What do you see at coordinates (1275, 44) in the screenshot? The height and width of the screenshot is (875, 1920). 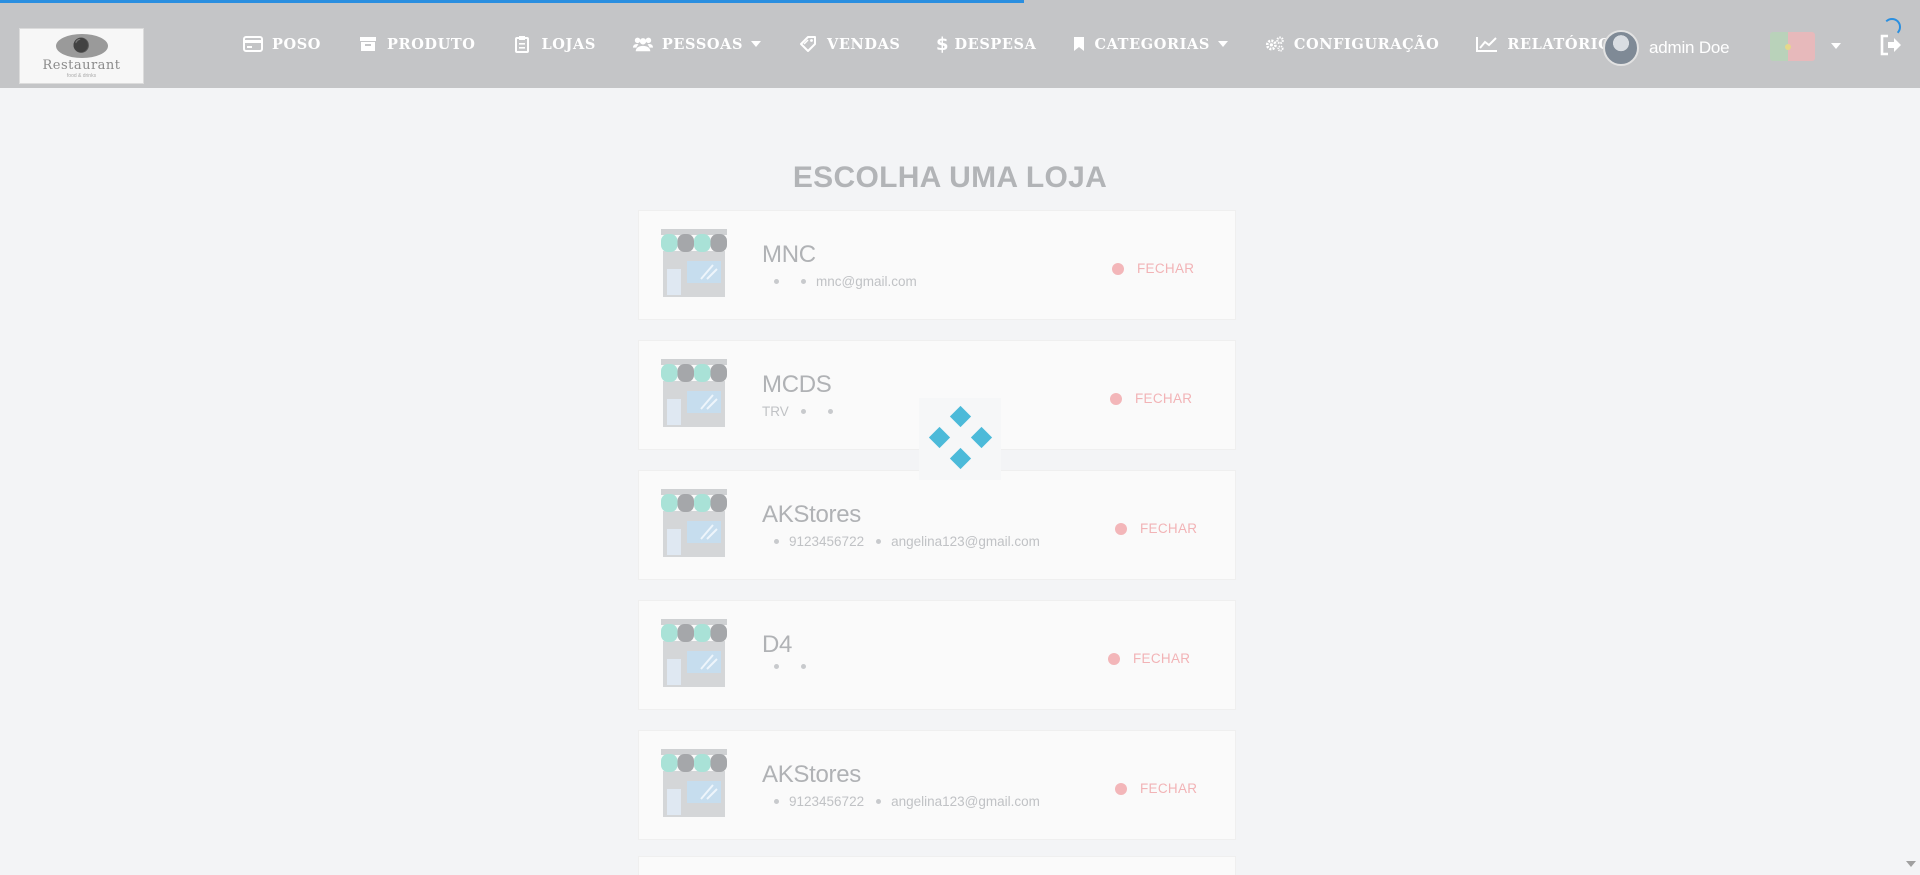 I see `gears-icon` at bounding box center [1275, 44].